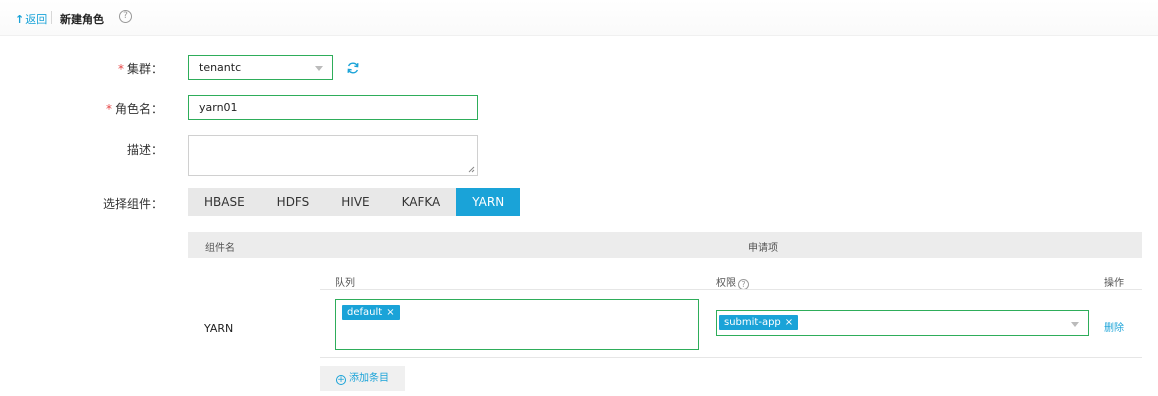  I want to click on queue-tag-label: default, so click(365, 312).